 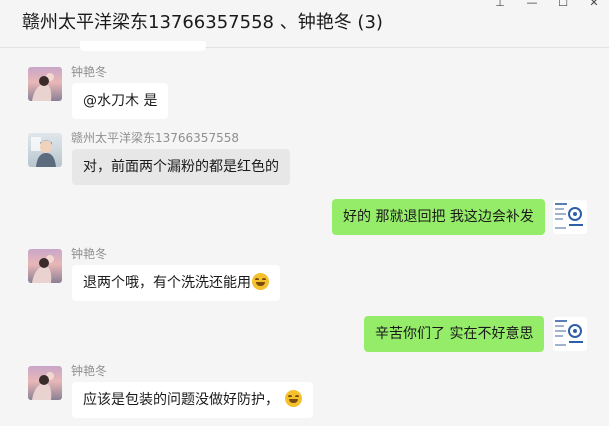 I want to click on message-text: @水刀木 是, so click(x=120, y=101).